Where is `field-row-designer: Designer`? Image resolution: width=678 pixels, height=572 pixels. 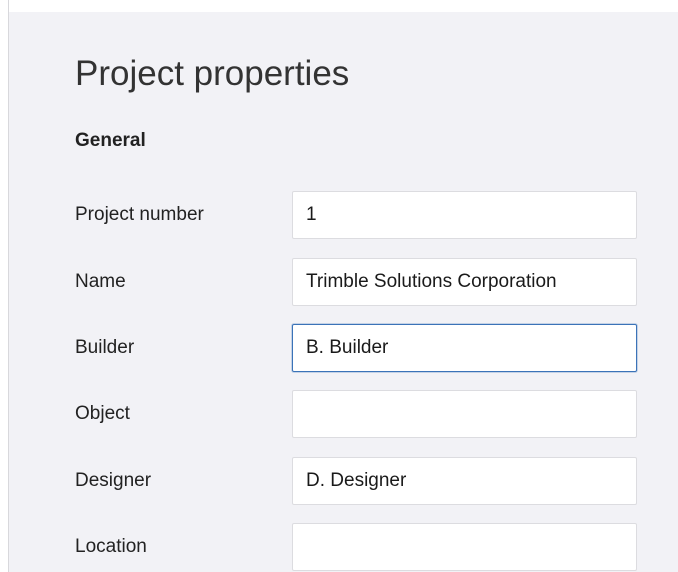 field-row-designer: Designer is located at coordinates (343, 481).